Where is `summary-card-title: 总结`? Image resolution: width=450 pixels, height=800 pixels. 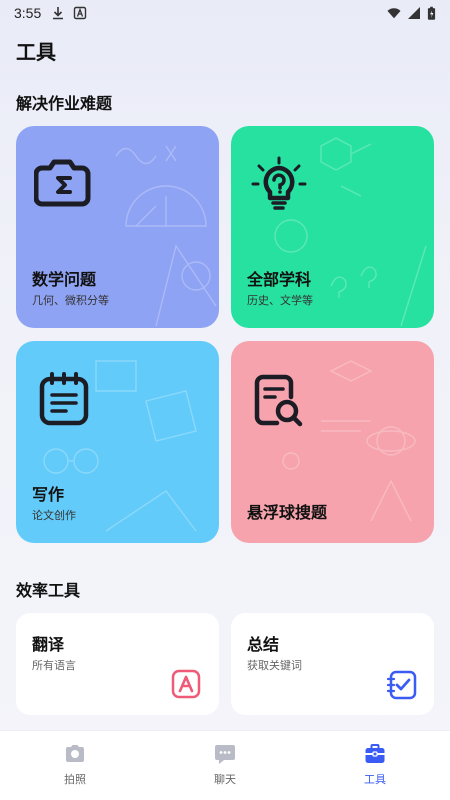
summary-card-title: 总结 is located at coordinates (263, 644).